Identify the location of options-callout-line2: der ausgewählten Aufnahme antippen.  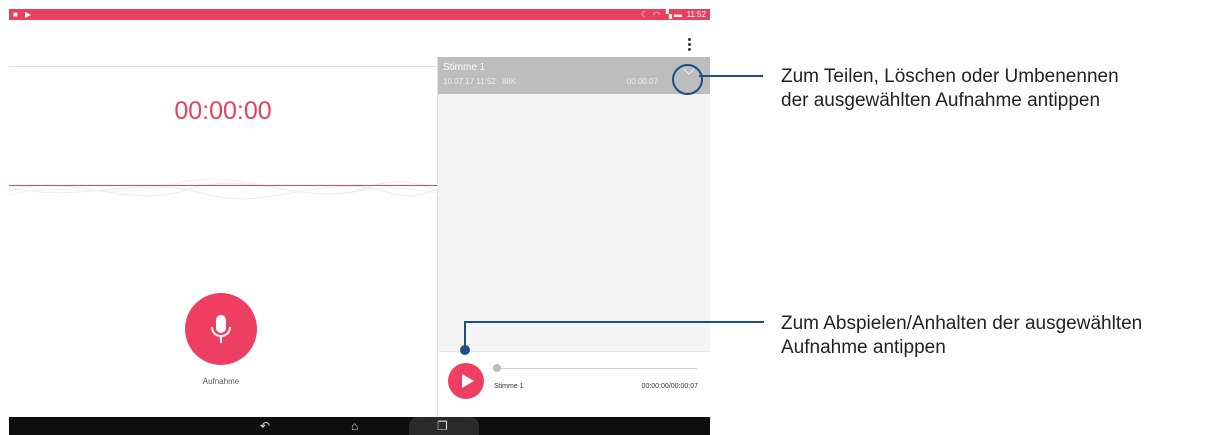
(941, 100).